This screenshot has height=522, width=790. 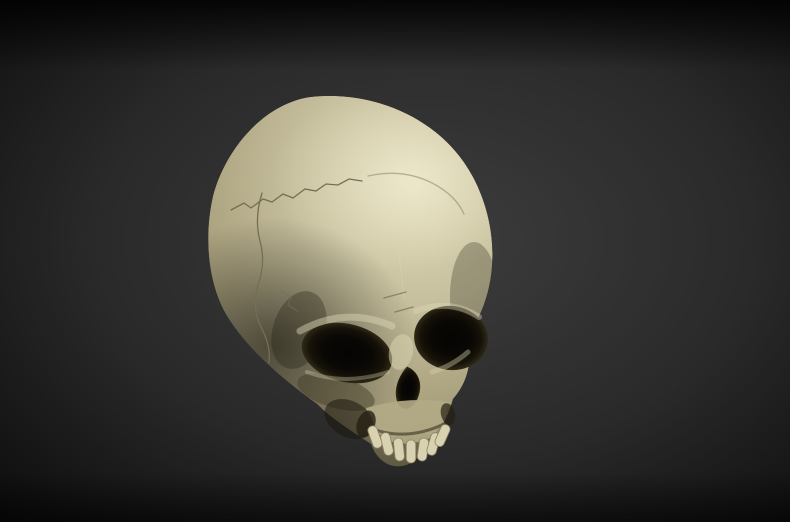 What do you see at coordinates (395, 35) in the screenshot?
I see `top-vignette` at bounding box center [395, 35].